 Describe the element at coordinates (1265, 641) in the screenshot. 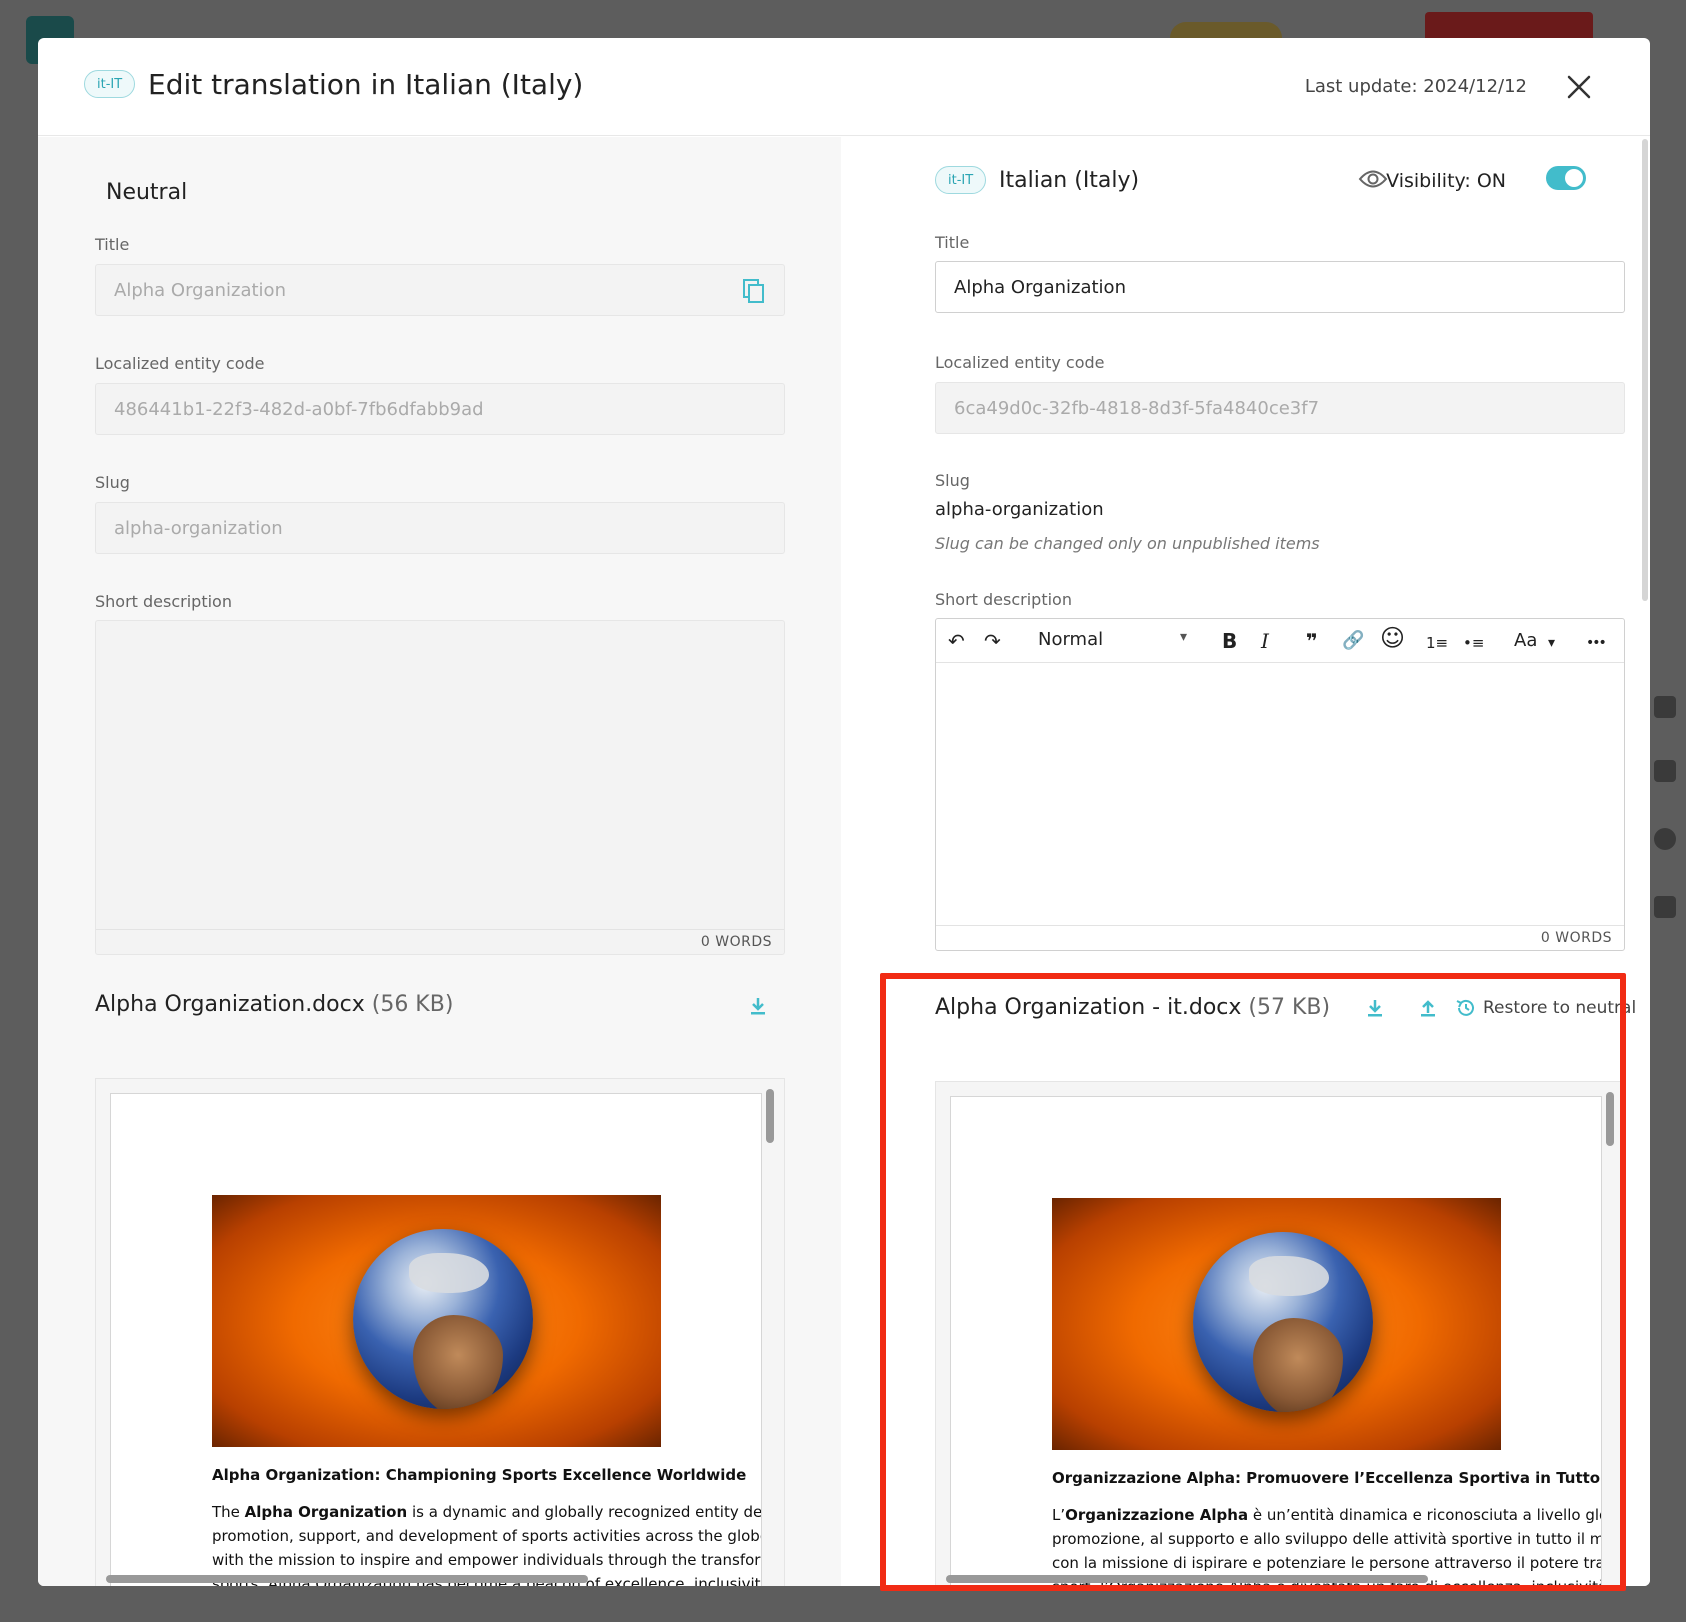

I see `italic-icon: I` at that location.